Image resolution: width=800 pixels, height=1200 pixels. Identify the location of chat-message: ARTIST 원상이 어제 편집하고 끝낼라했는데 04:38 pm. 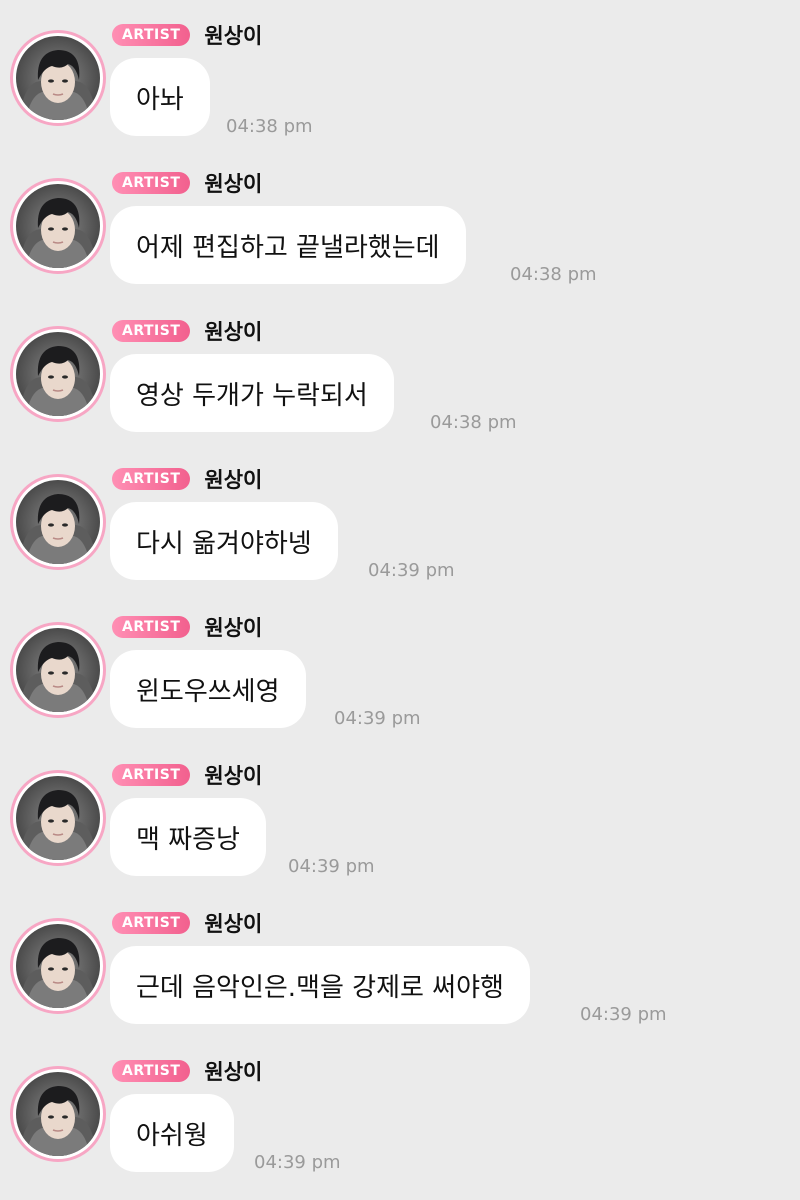
(400, 222).